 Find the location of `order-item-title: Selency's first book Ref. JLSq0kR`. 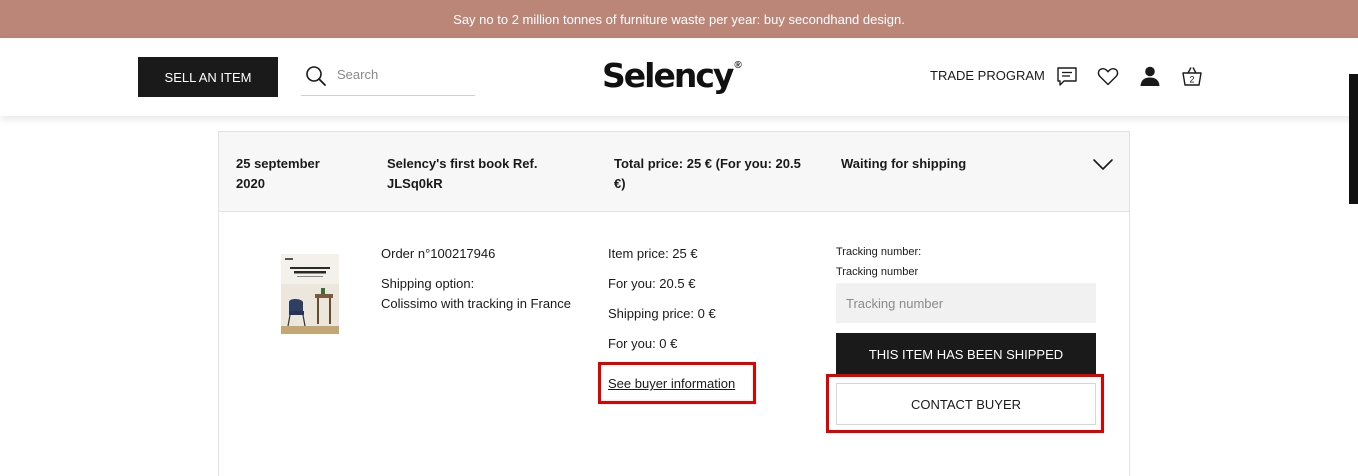

order-item-title: Selency's first book Ref. JLSq0kR is located at coordinates (462, 173).